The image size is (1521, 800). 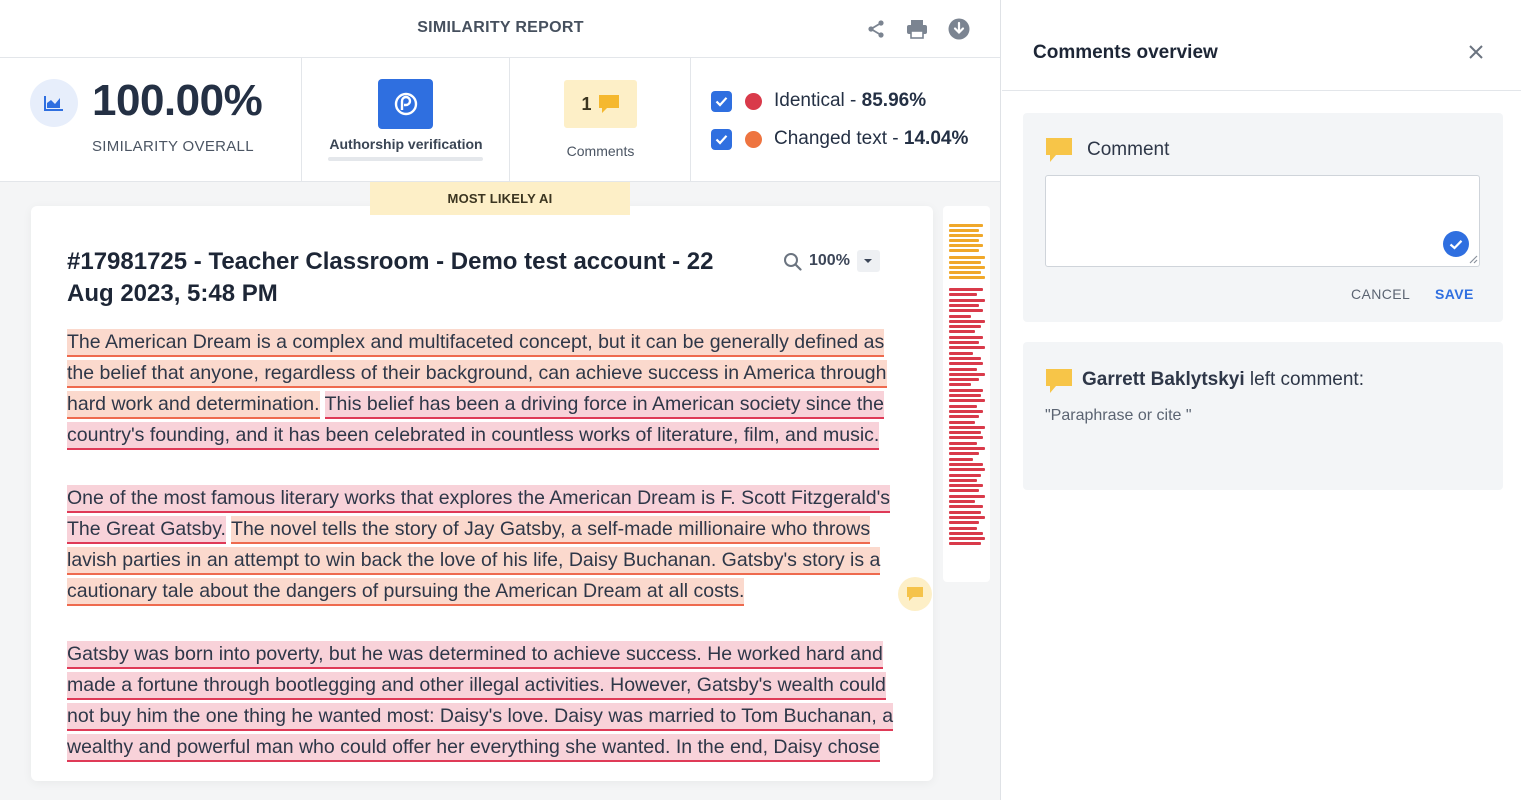 I want to click on comment-action: left comment:, so click(x=1304, y=379).